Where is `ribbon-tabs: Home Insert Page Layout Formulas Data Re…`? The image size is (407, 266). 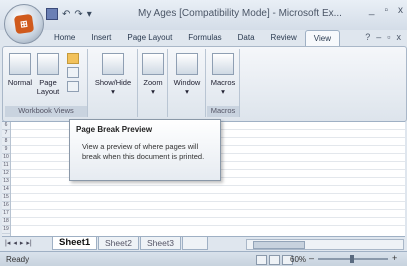 ribbon-tabs: Home Insert Page Layout Formulas Data Re… is located at coordinates (193, 38).